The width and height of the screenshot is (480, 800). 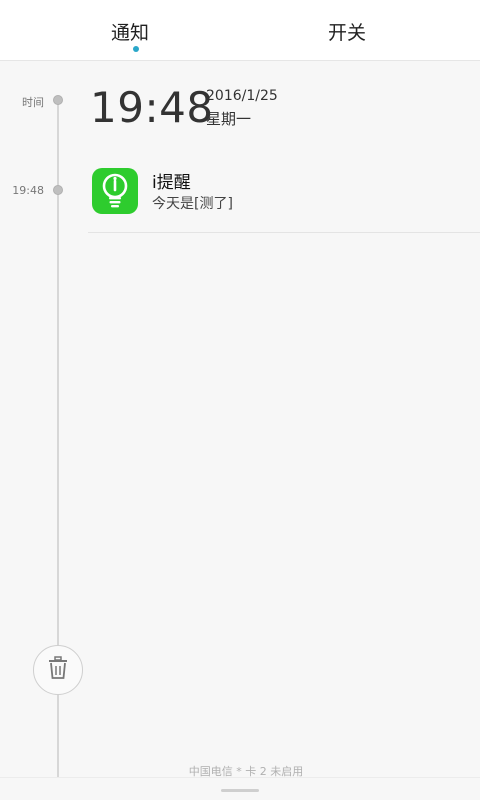 What do you see at coordinates (152, 107) in the screenshot?
I see `current-time: 19:48` at bounding box center [152, 107].